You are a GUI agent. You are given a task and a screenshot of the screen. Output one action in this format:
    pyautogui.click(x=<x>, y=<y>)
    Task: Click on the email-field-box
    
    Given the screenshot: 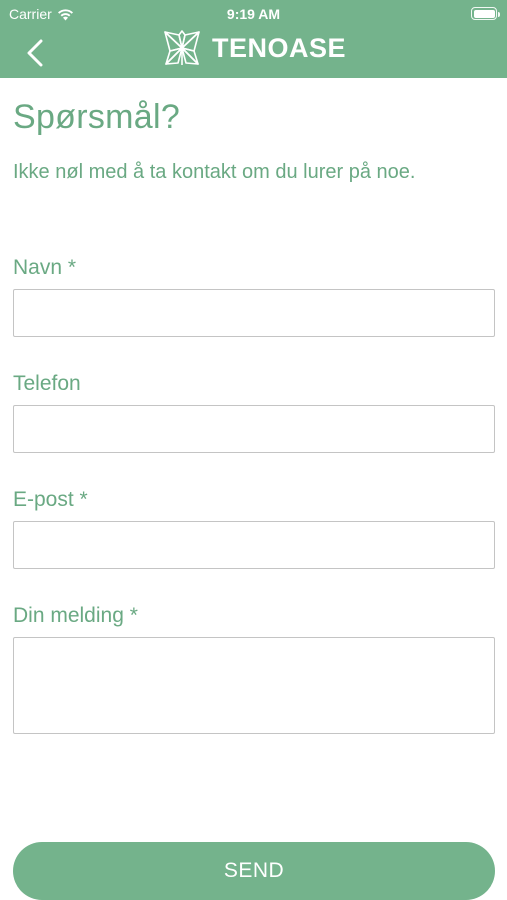 What is the action you would take?
    pyautogui.click(x=254, y=545)
    